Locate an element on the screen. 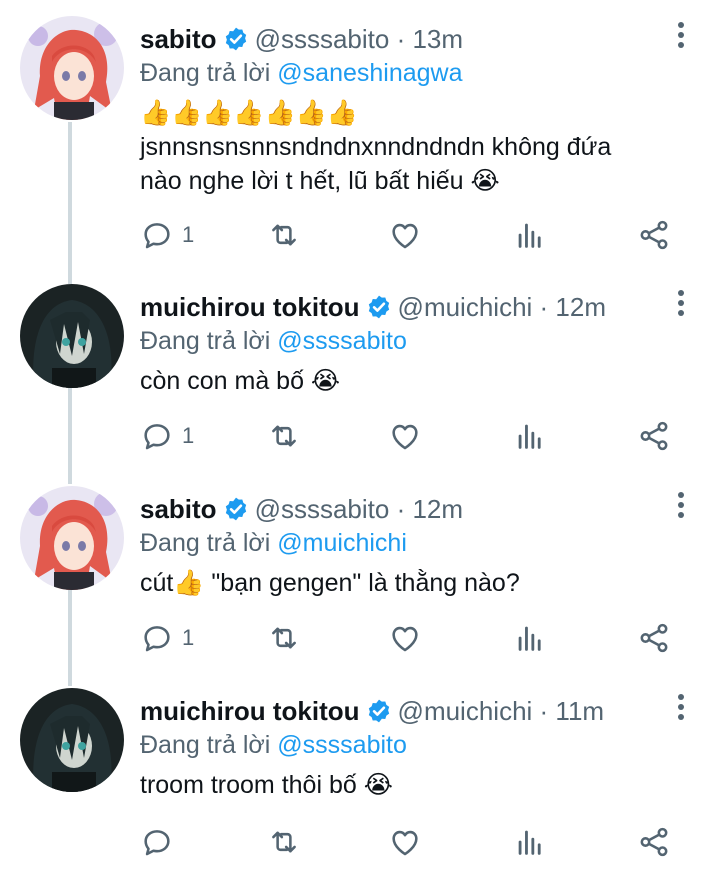 This screenshot has width=719, height=873. tweet-text-line: troom troom thôi bố 😭 is located at coordinates (266, 785).